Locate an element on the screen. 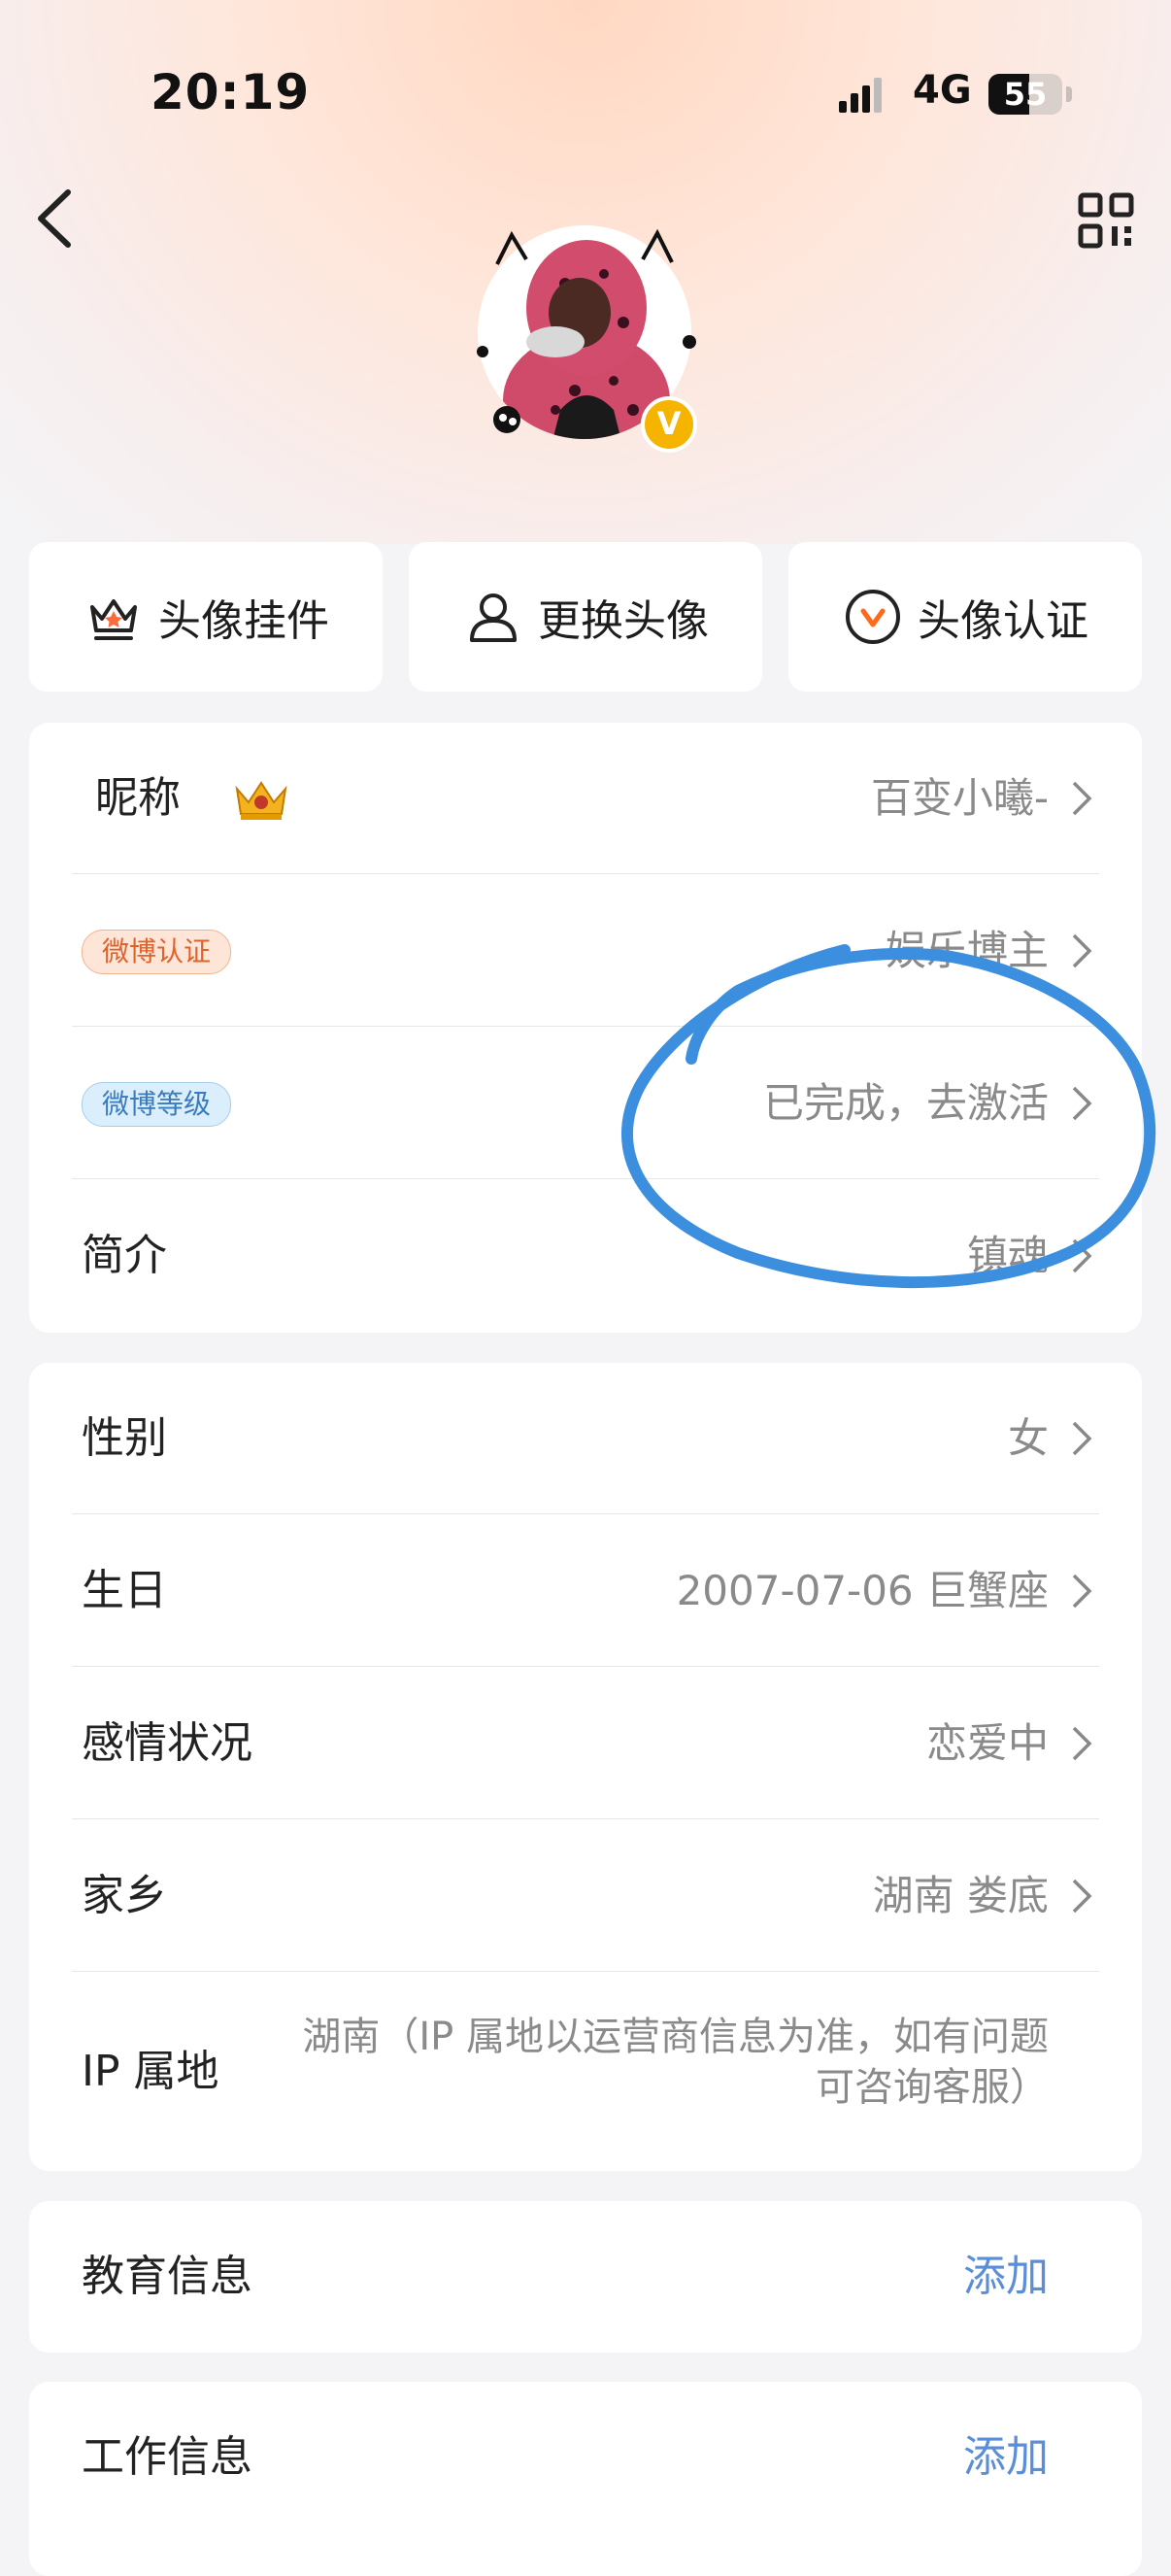 This screenshot has width=1171, height=2576. bio-row: 简介 镇魂 is located at coordinates (585, 1256).